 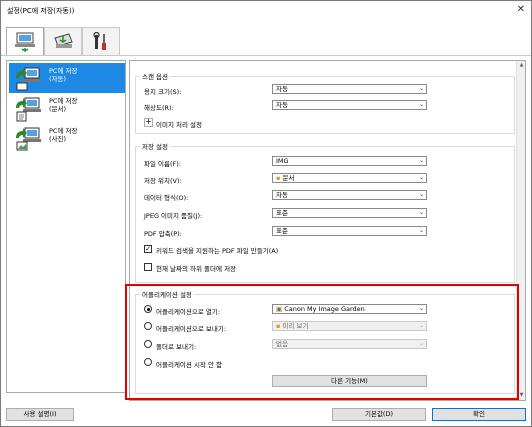 What do you see at coordinates (282, 195) in the screenshot?
I see `data-format-value: 자동` at bounding box center [282, 195].